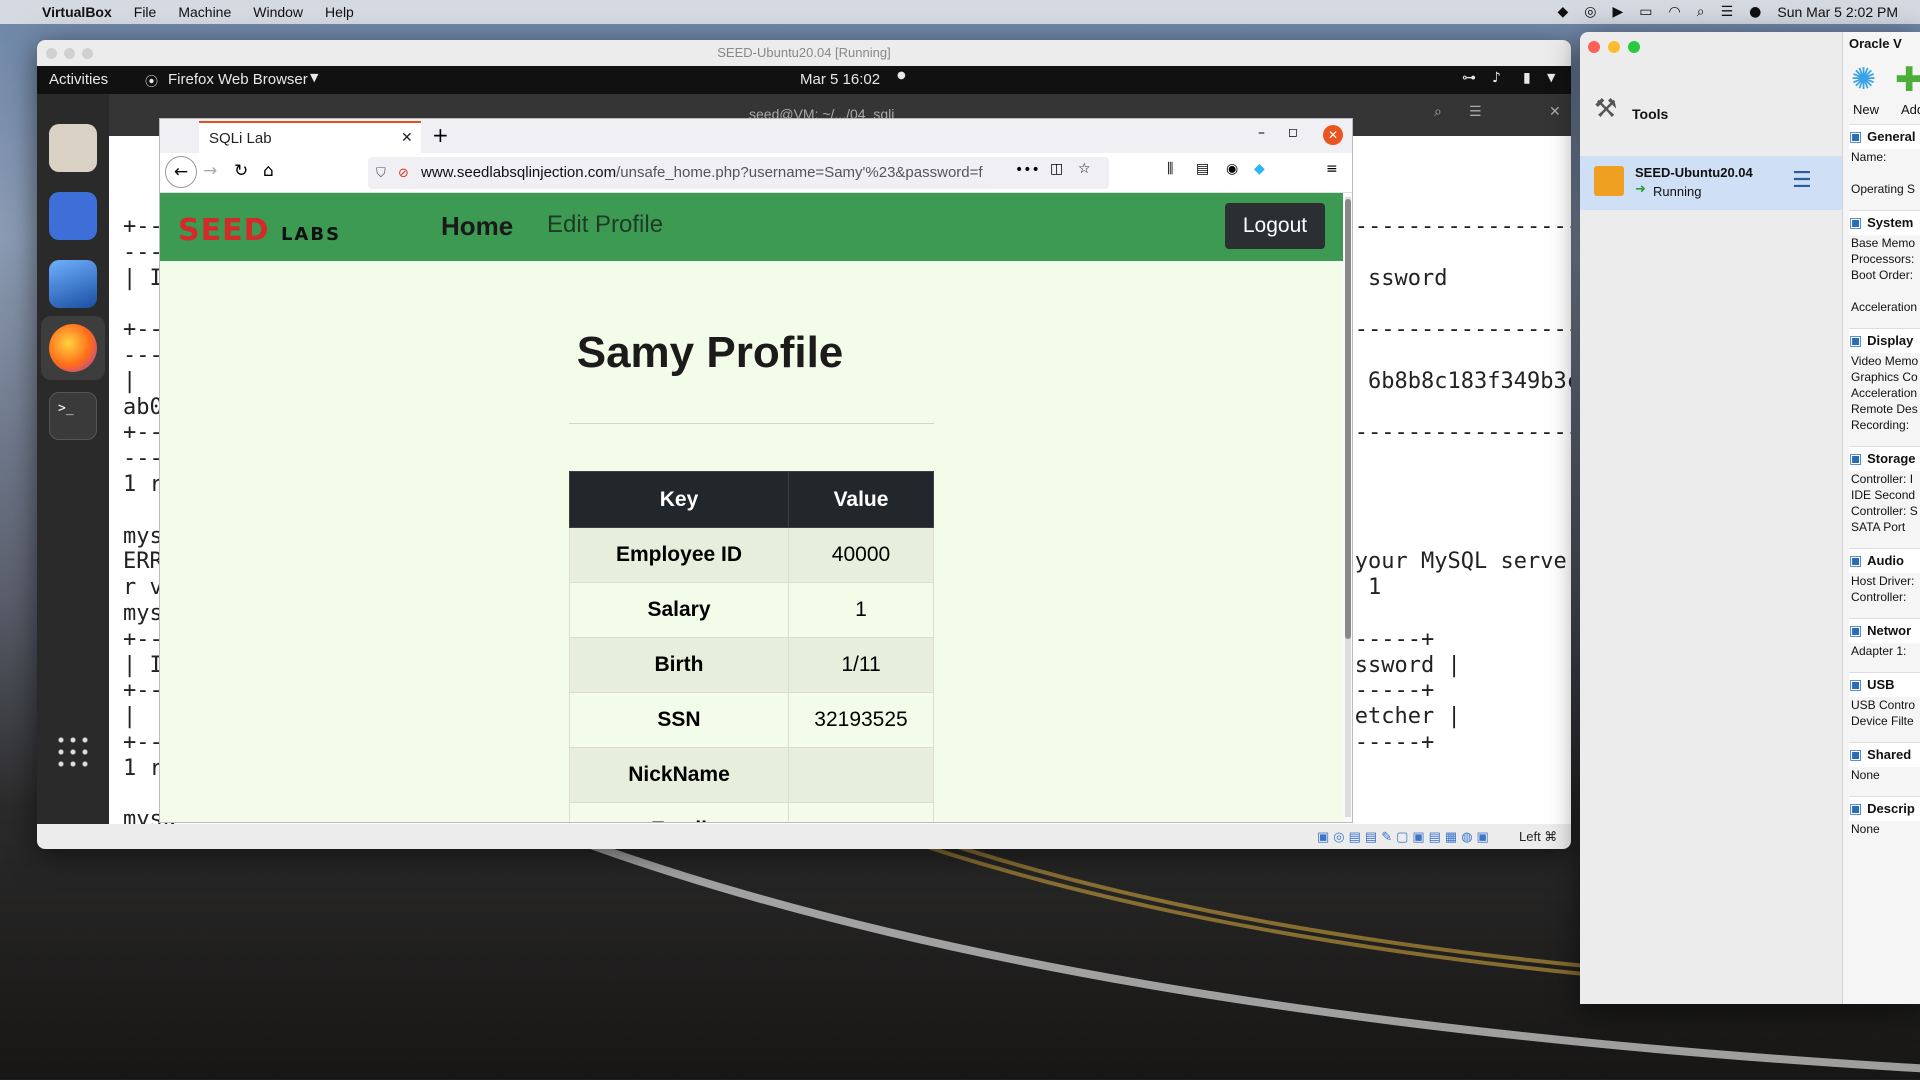 This screenshot has width=1920, height=1080. Describe the element at coordinates (403, 173) in the screenshot. I see `insecure-lock-icon: ⊘` at that location.